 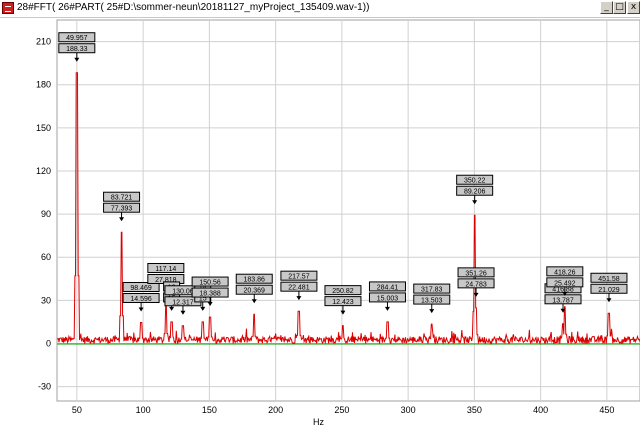 What do you see at coordinates (343, 302) in the screenshot?
I see `peak-amp-label: 12.423` at bounding box center [343, 302].